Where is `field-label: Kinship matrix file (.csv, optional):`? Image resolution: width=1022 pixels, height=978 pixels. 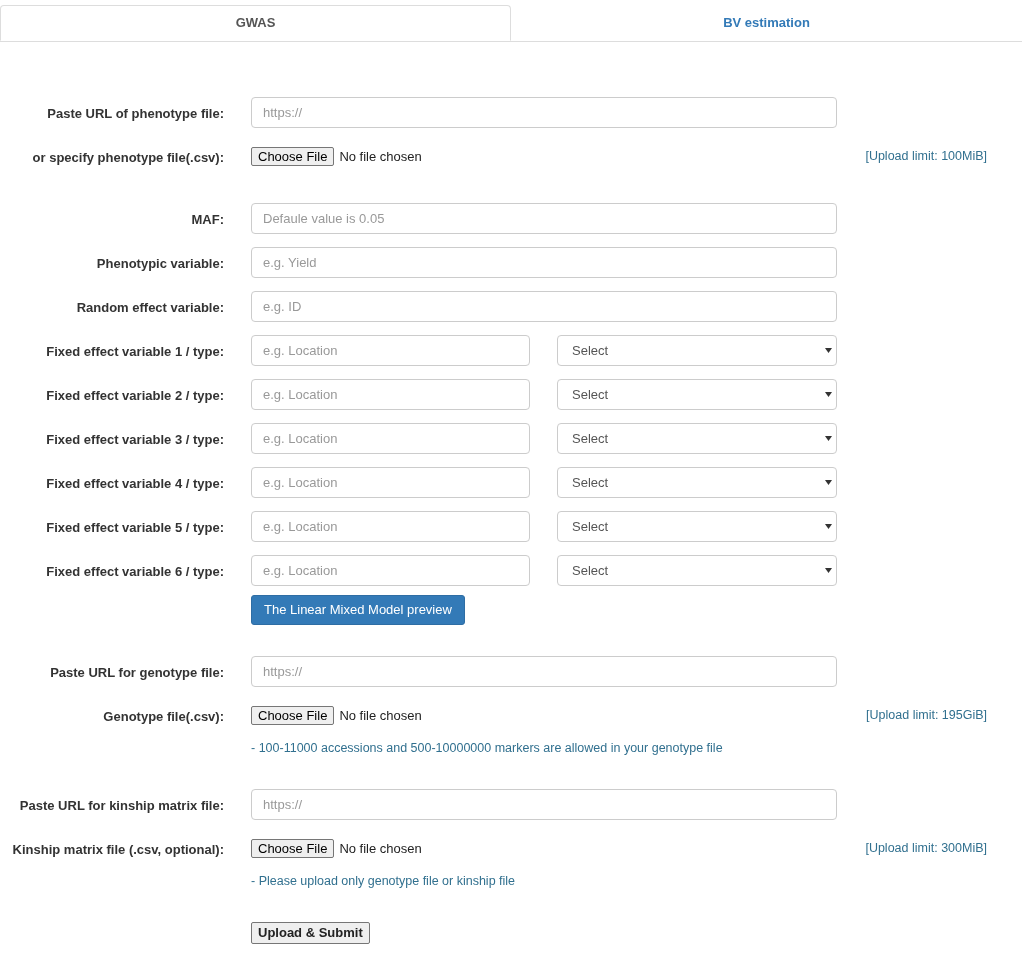
field-label: Kinship matrix file (.csv, optional): is located at coordinates (118, 849).